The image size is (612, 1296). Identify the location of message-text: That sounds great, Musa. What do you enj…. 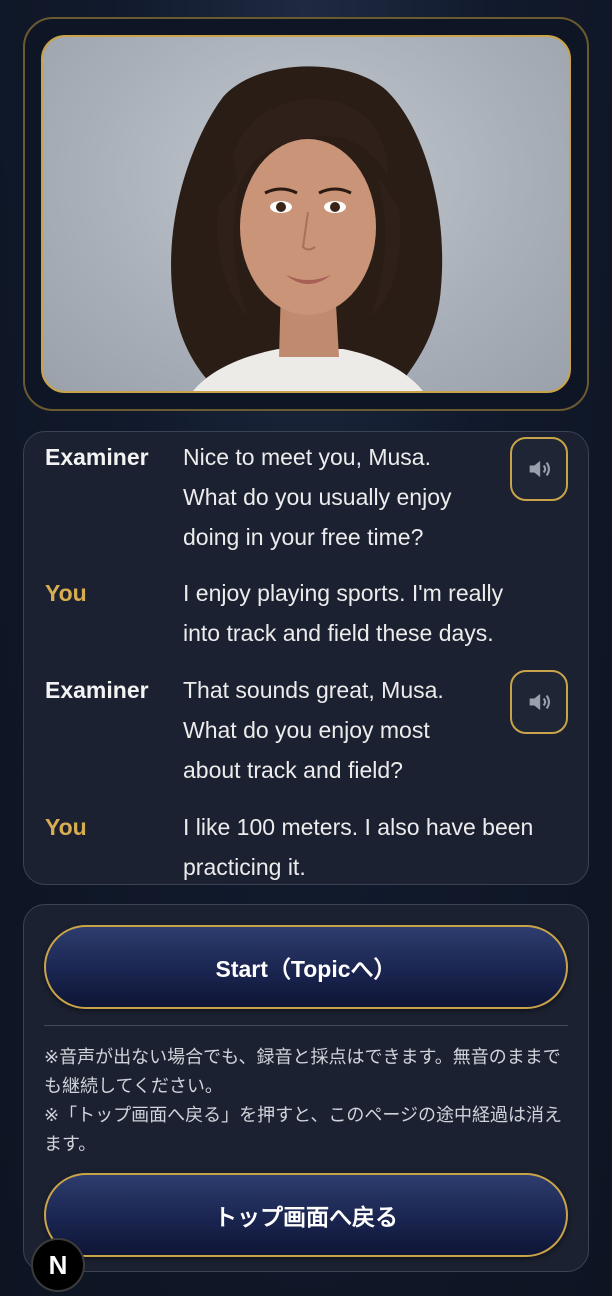
(313, 730).